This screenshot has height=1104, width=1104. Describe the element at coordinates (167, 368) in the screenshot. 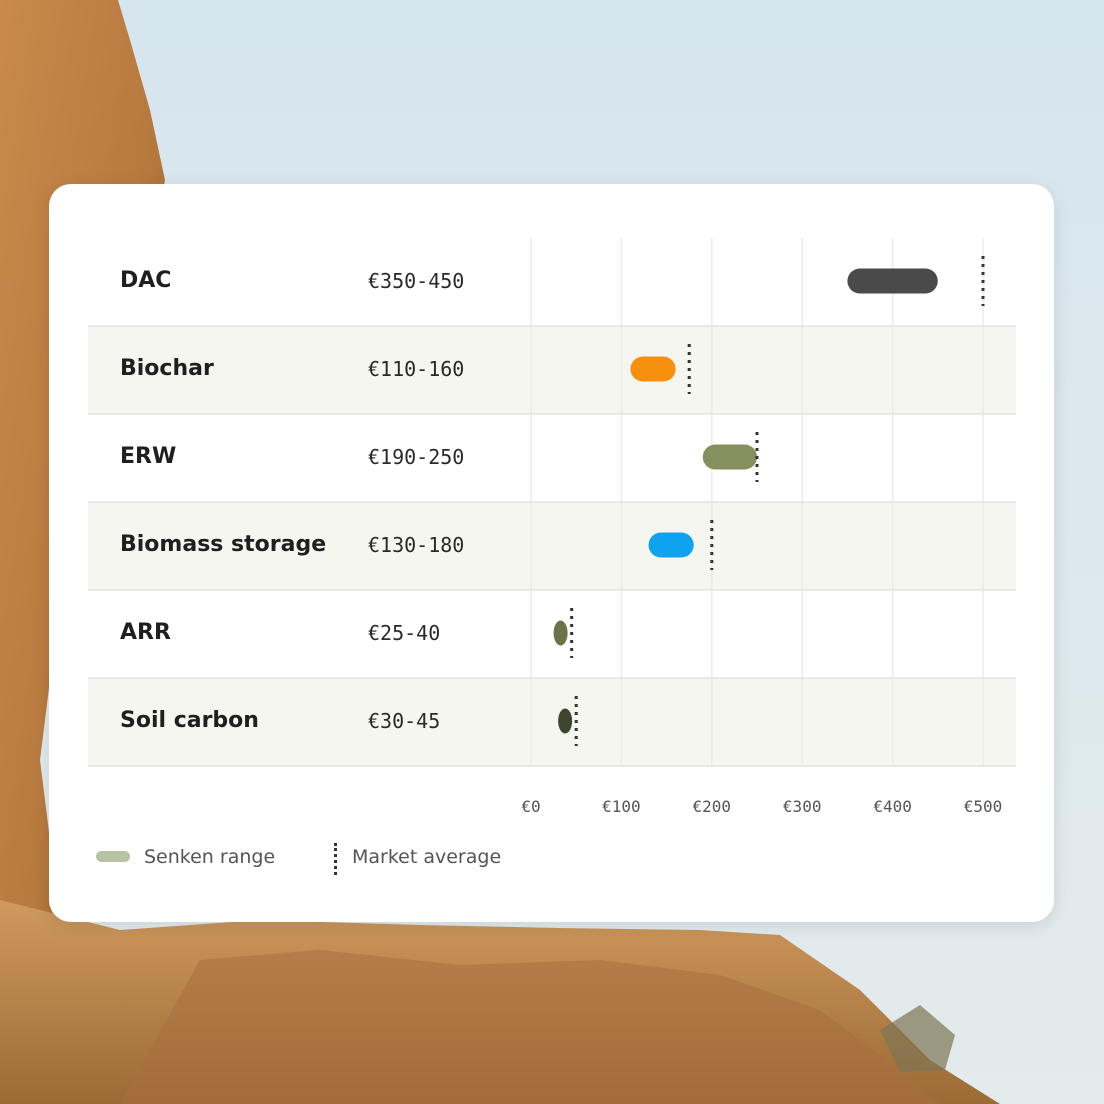

I see `row-label: Biochar` at that location.